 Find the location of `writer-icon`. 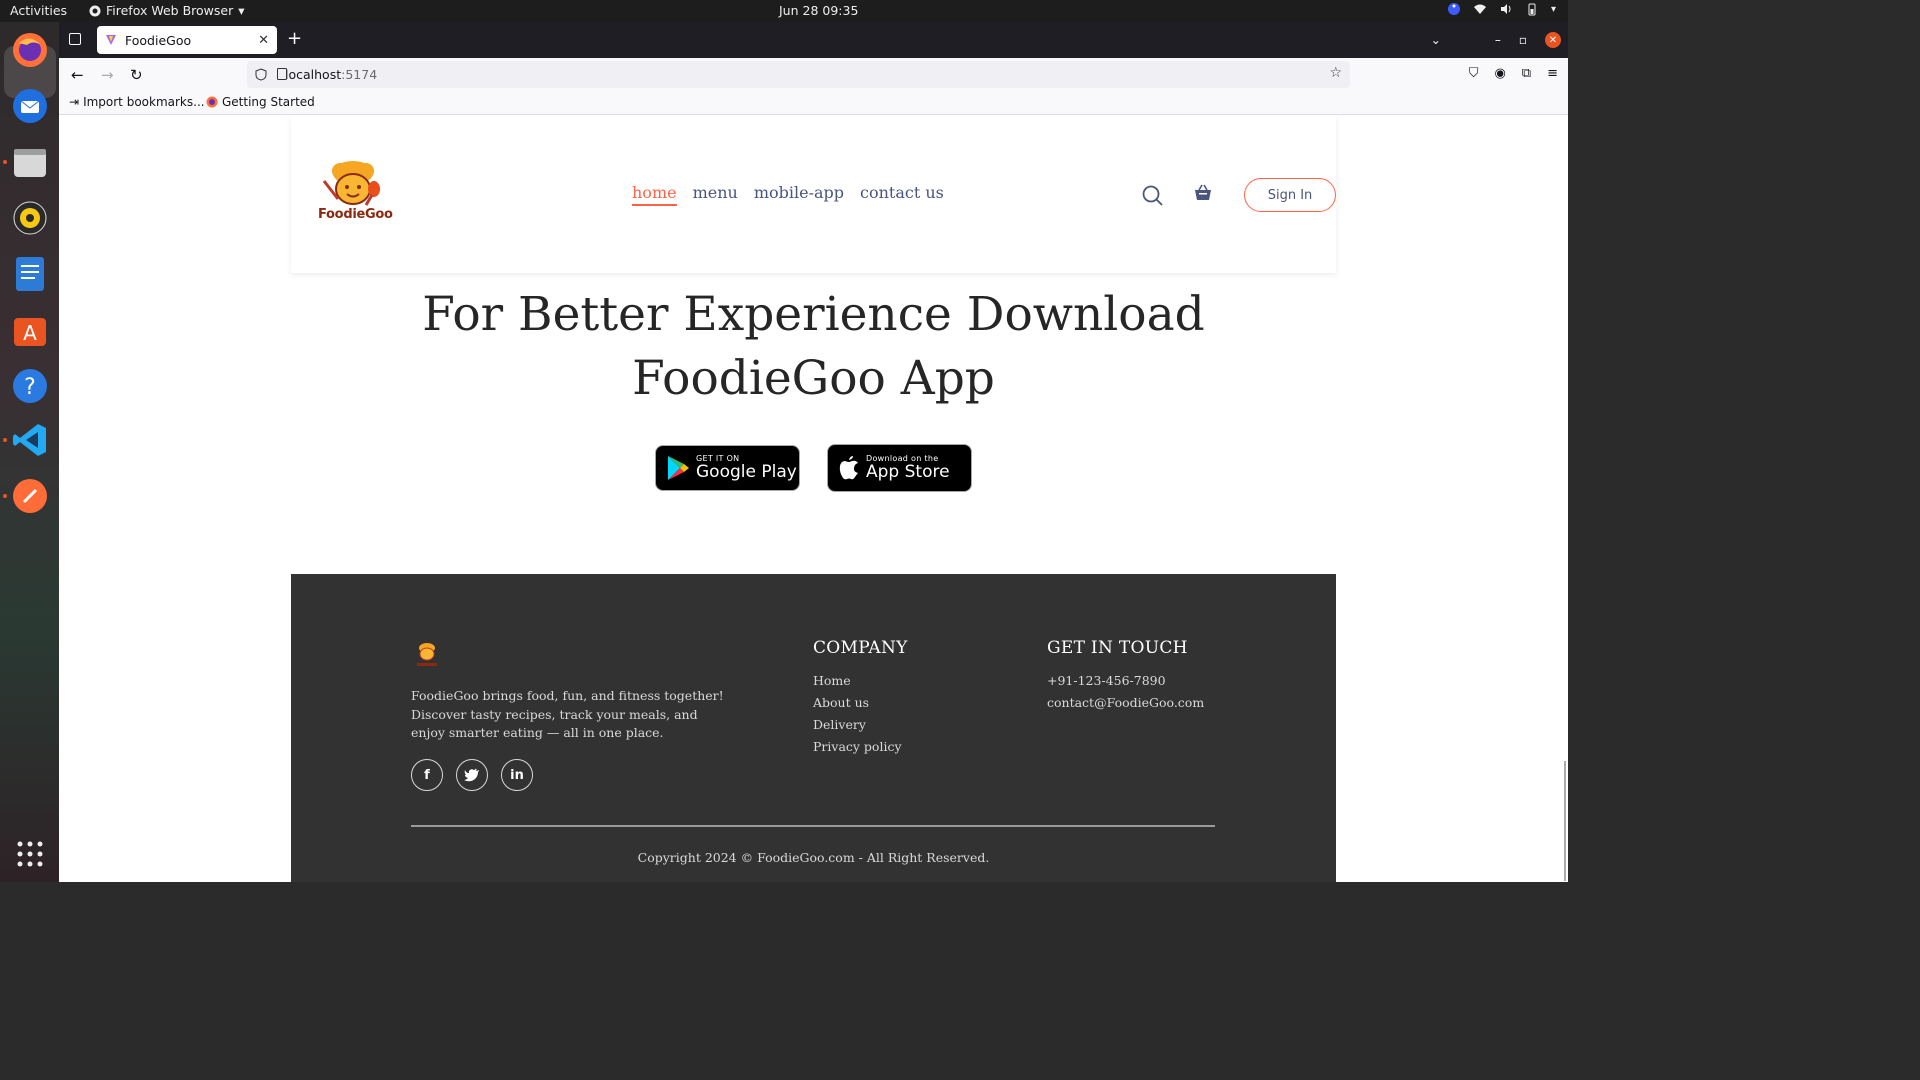

writer-icon is located at coordinates (30, 274).